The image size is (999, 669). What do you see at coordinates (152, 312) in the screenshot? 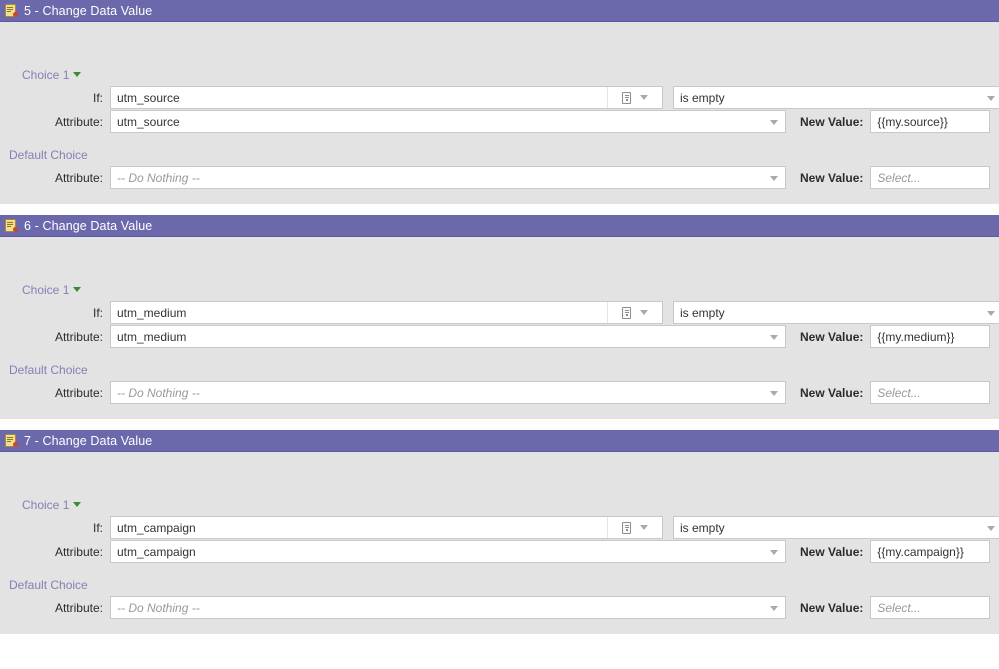
I see `if-input-value: utm_medium` at bounding box center [152, 312].